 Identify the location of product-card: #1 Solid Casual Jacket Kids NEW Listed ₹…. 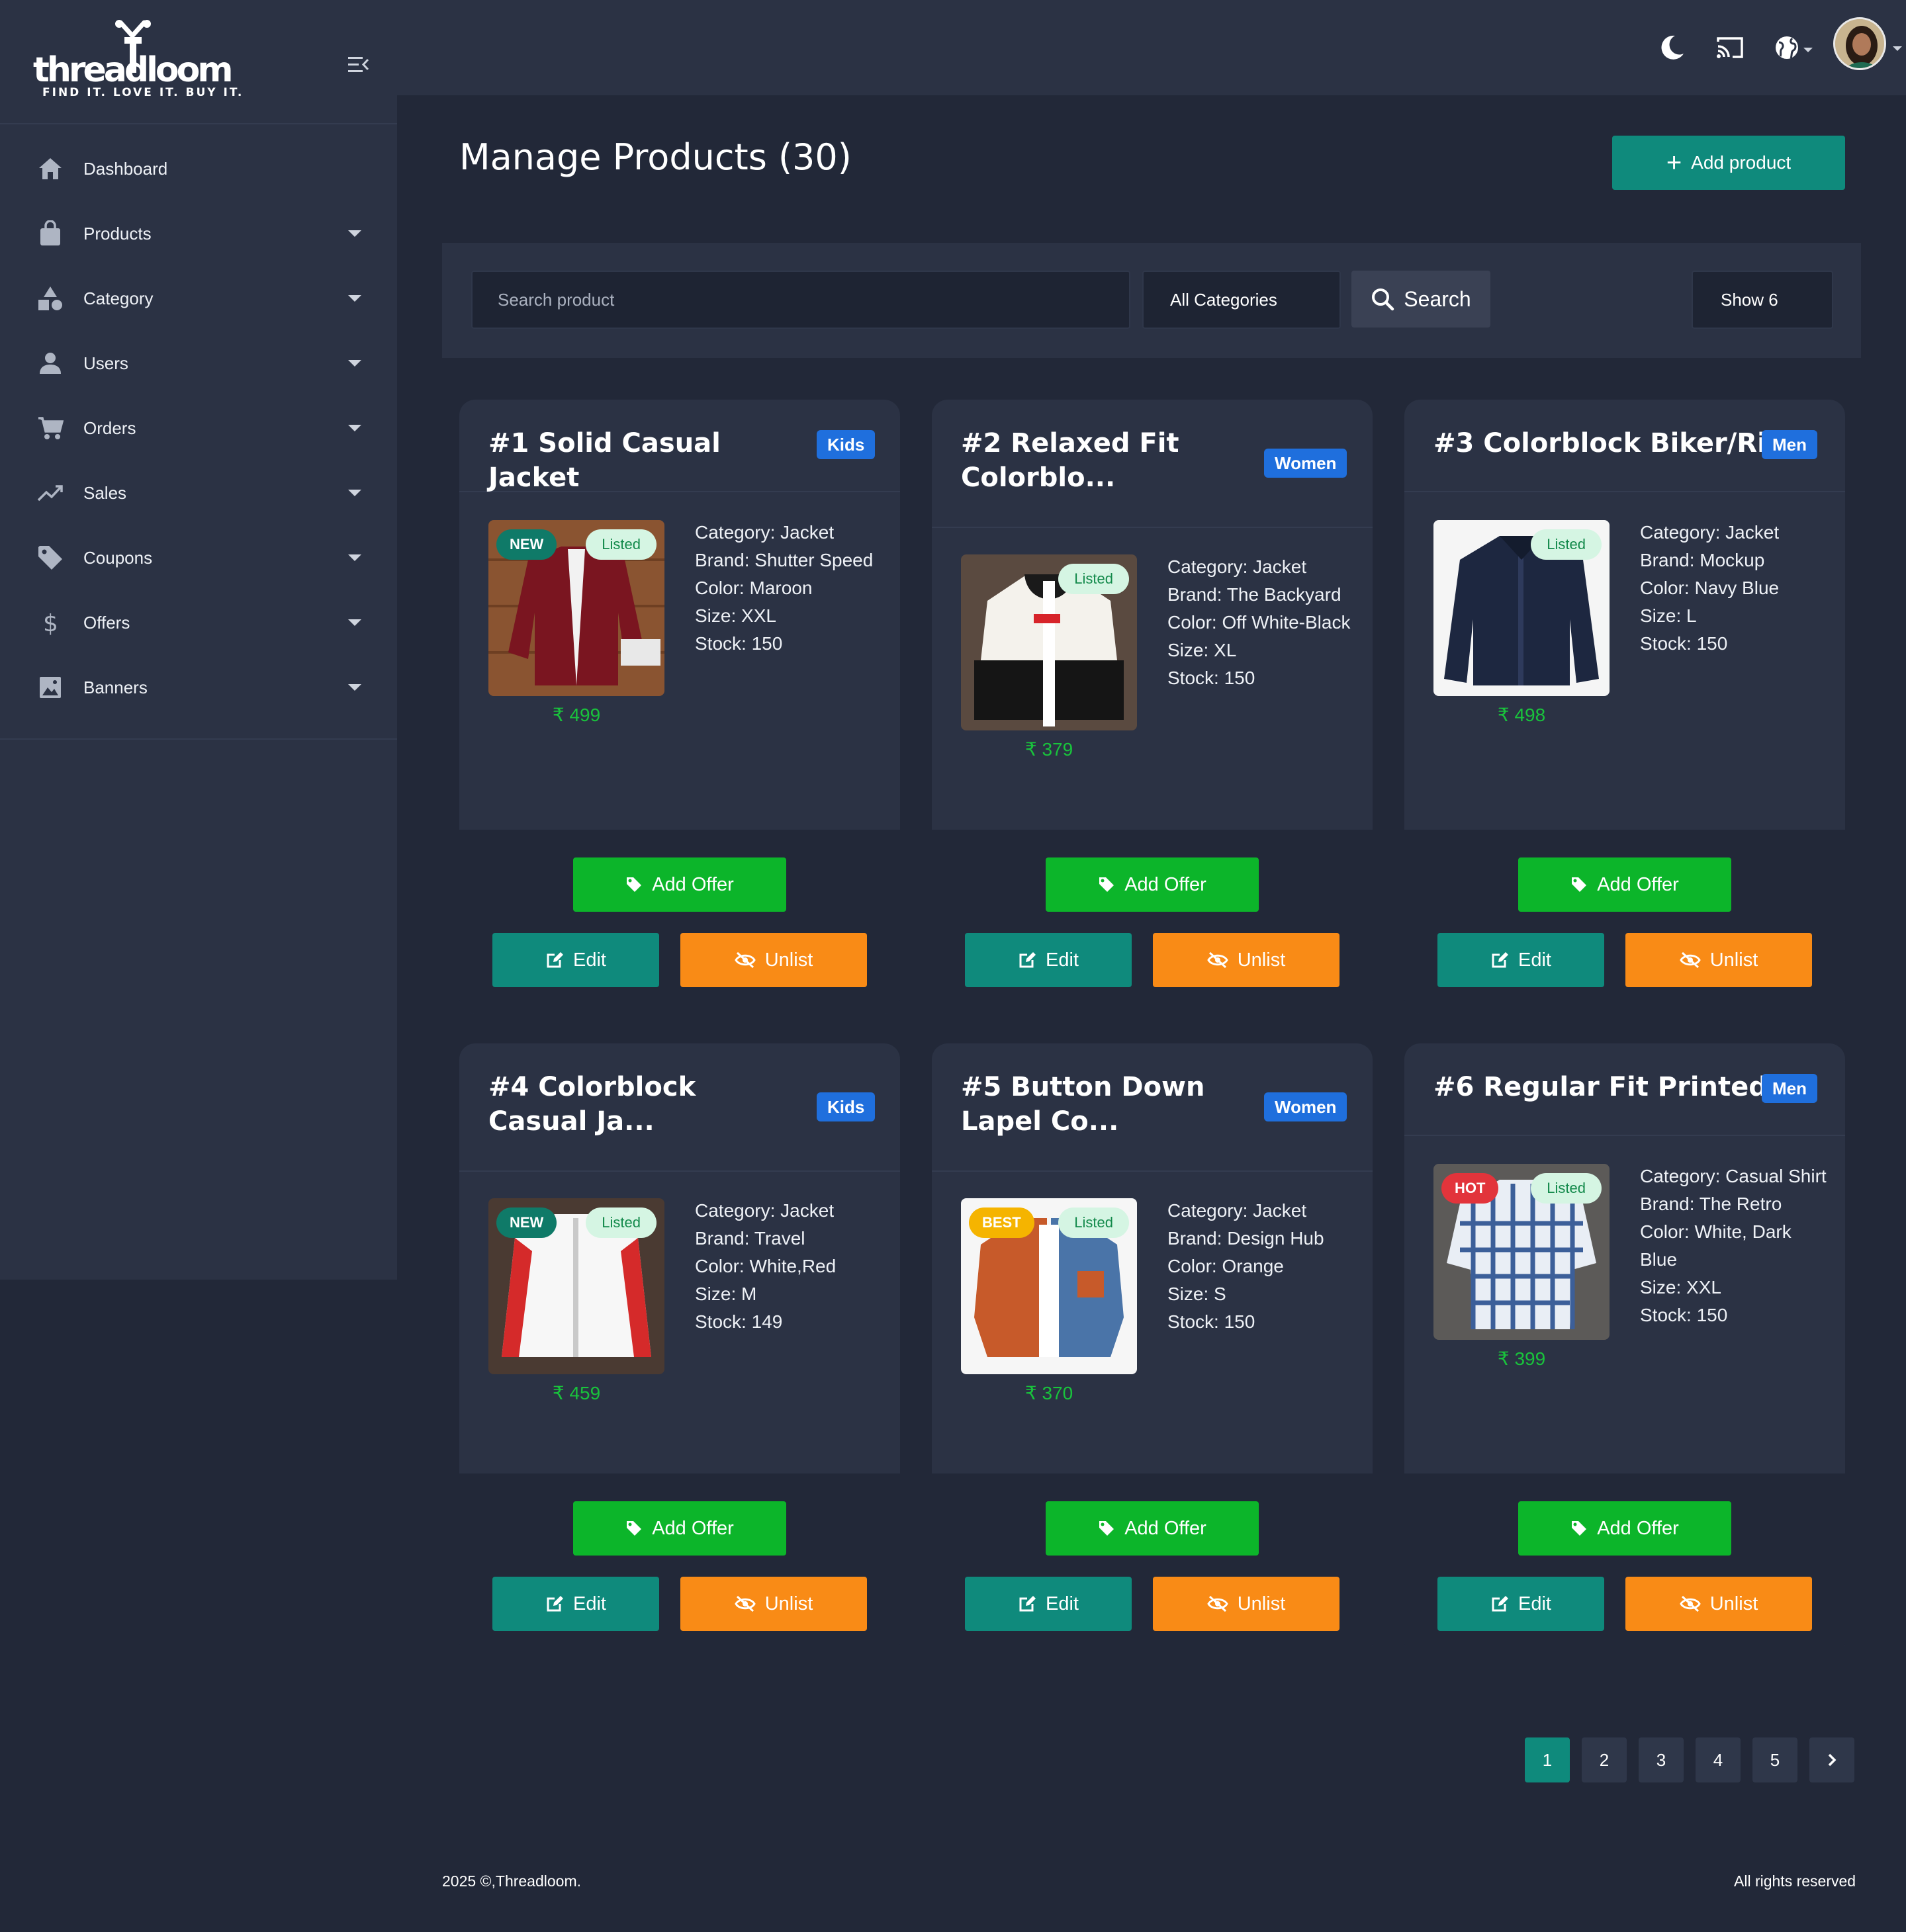
(680, 707).